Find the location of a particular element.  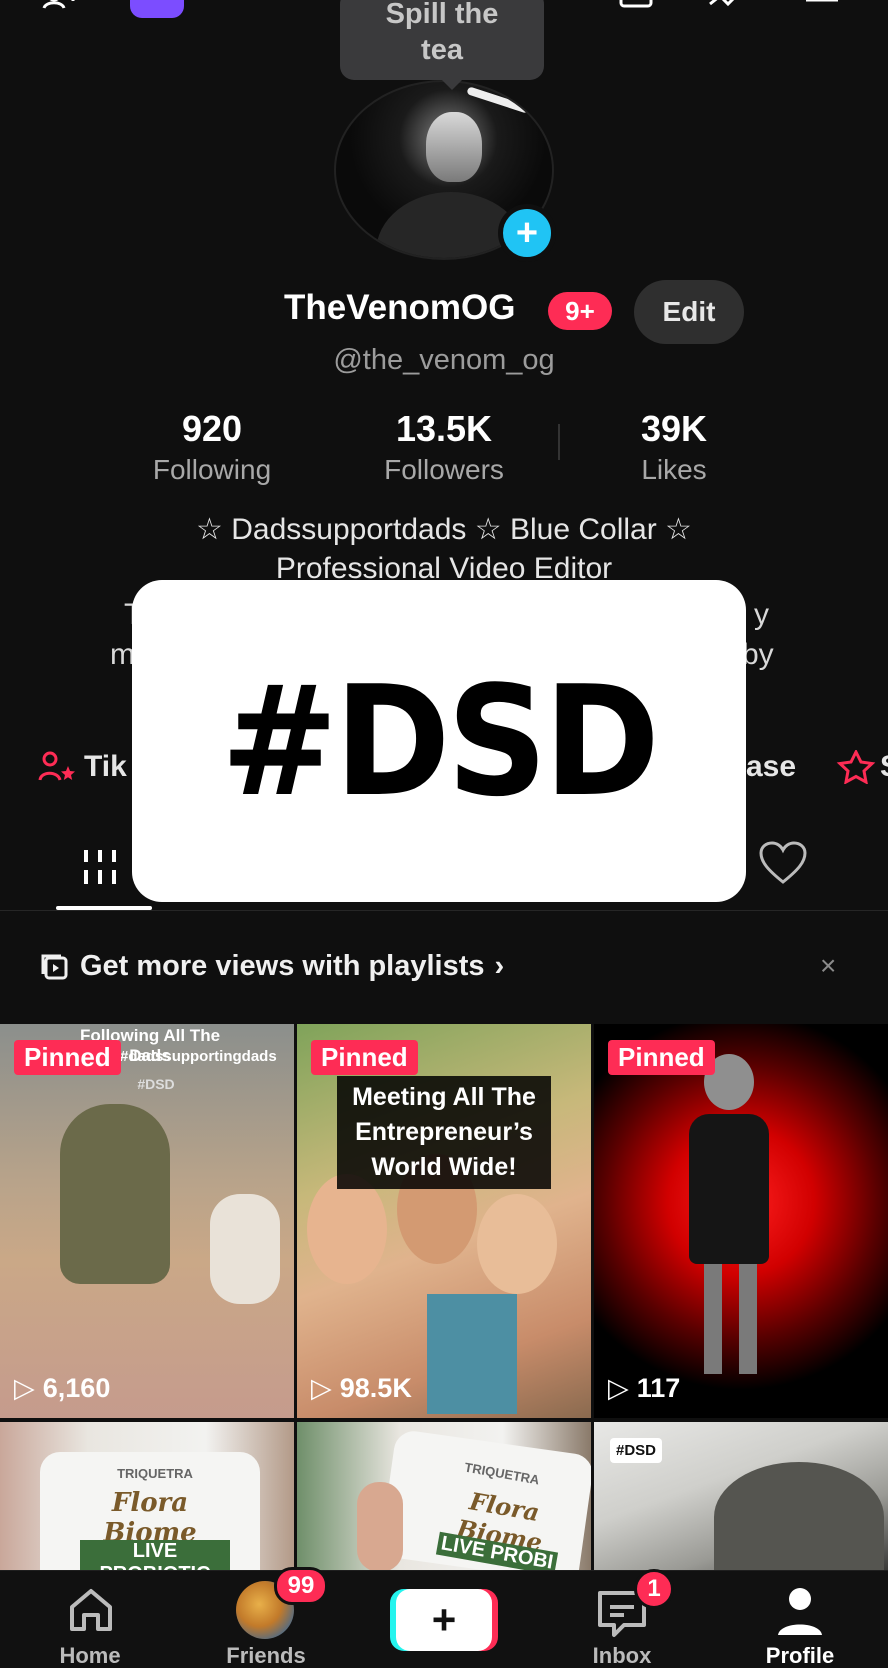

inbox-badge: 1 is located at coordinates (654, 1589).